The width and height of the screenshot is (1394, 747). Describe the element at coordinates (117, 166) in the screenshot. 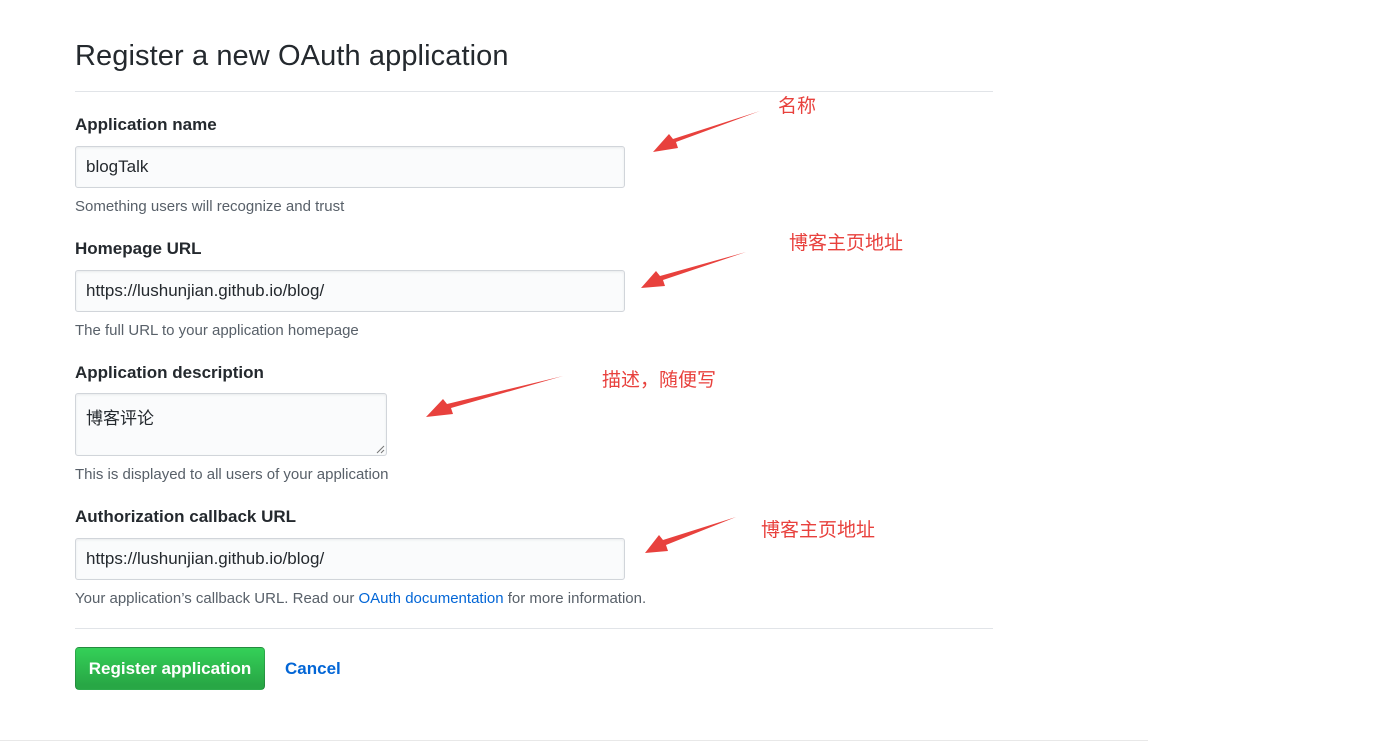

I see `app-name-value: blogTalk` at that location.